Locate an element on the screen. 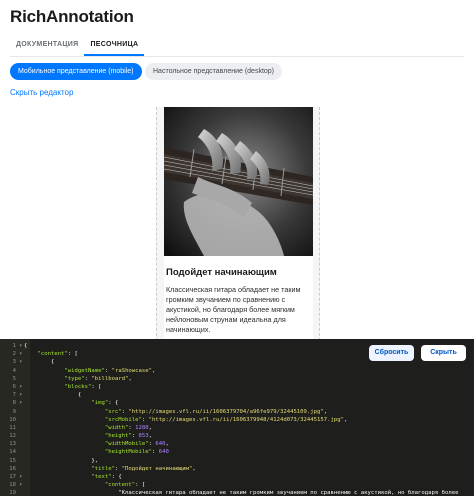 This screenshot has width=474, height=496. code-text: "text": { is located at coordinates (106, 477).